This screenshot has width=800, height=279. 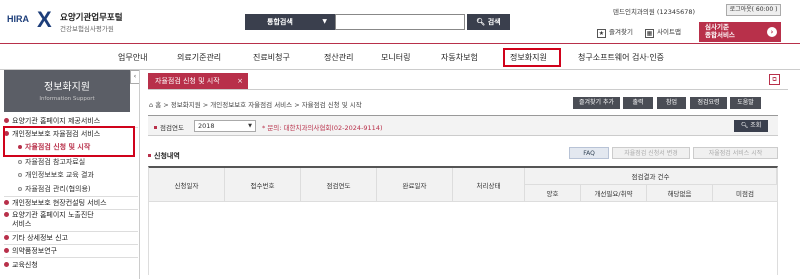 I want to click on logo-title: 요양기관업무포털, so click(x=91, y=18).